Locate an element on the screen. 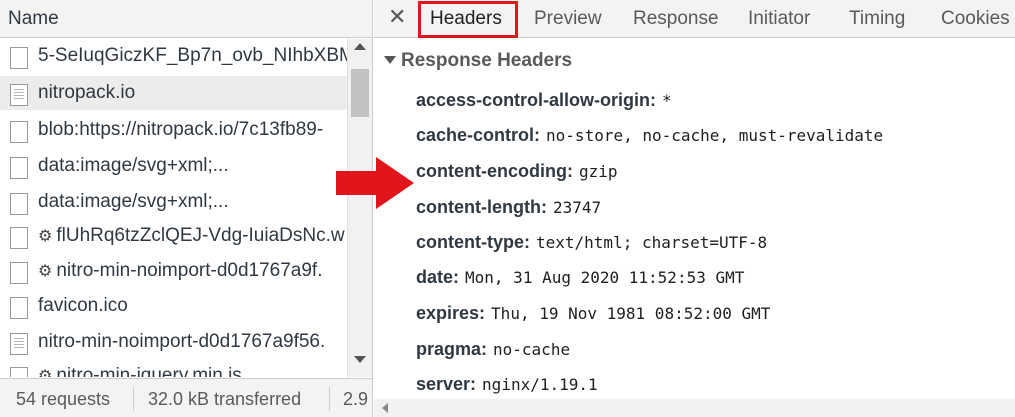 The width and height of the screenshot is (1015, 417). close-icon: ✕ is located at coordinates (397, 17).